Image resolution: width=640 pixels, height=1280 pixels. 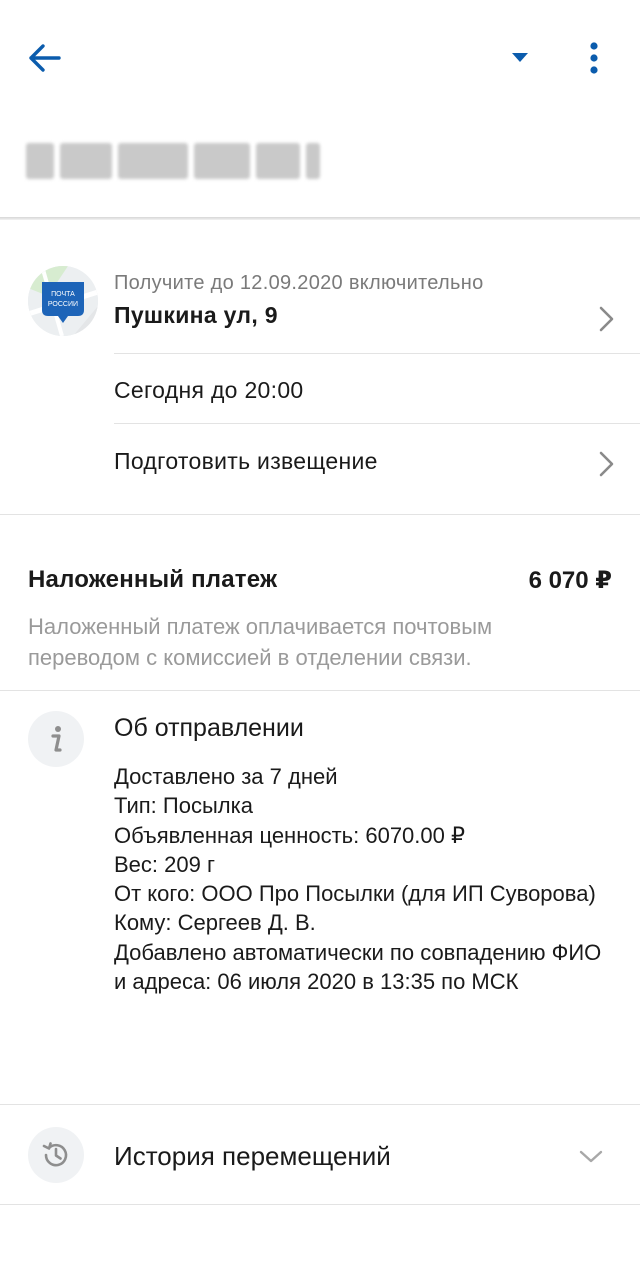 I want to click on more-options-button, so click(x=594, y=58).